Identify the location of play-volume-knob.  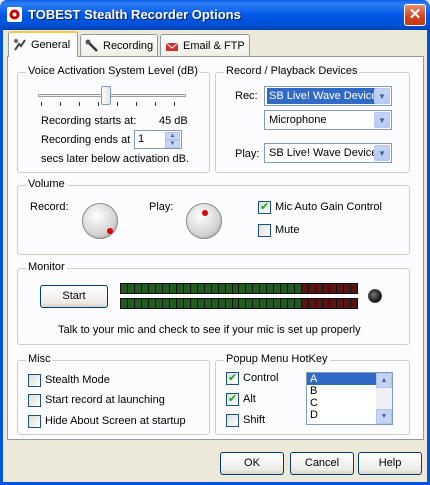
(204, 221).